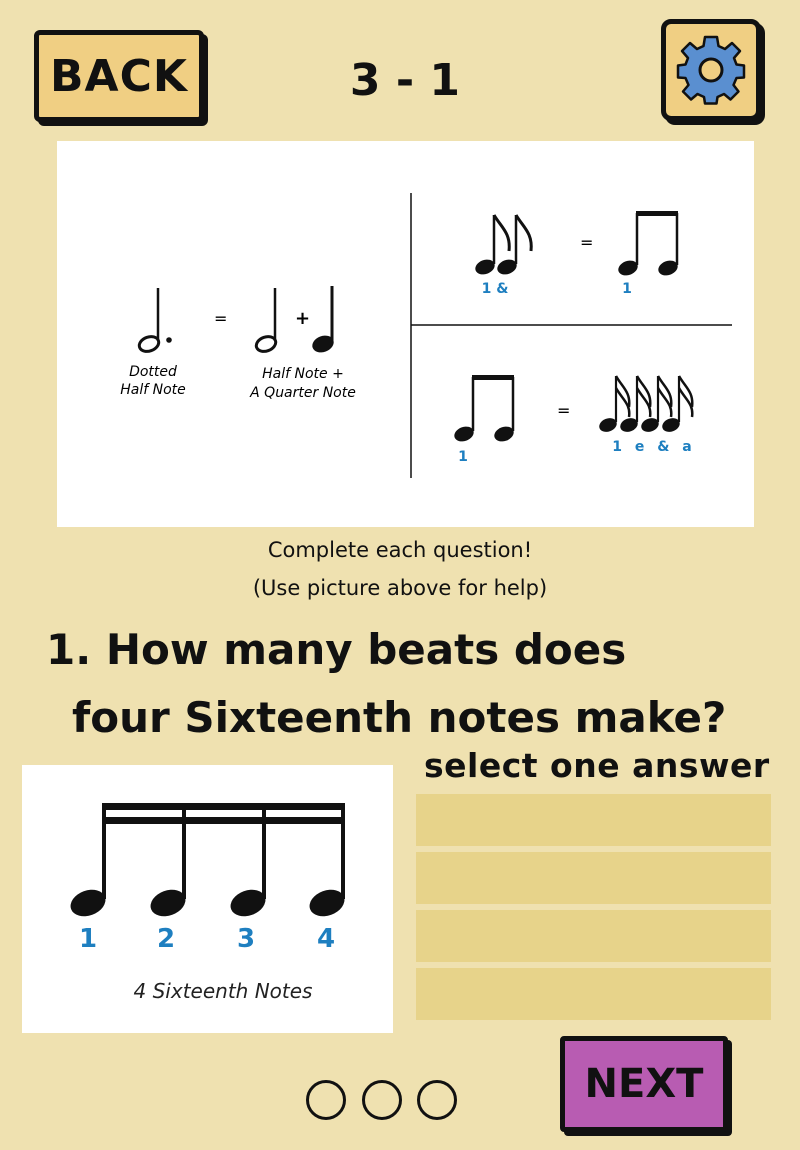 The height and width of the screenshot is (1150, 800). I want to click on four-sixteenth-notes-icon, so click(646, 403).